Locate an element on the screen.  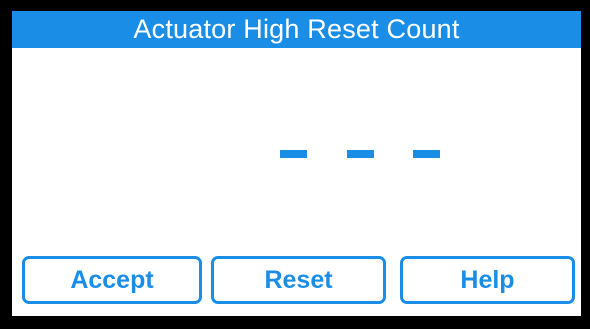
reset-button: Reset is located at coordinates (298, 280).